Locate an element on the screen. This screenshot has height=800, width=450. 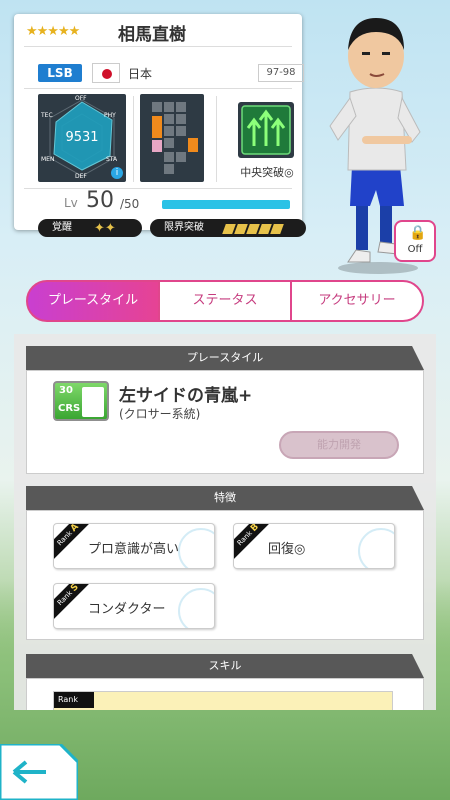
trait-card: Rank B 回復◎ is located at coordinates (314, 546).